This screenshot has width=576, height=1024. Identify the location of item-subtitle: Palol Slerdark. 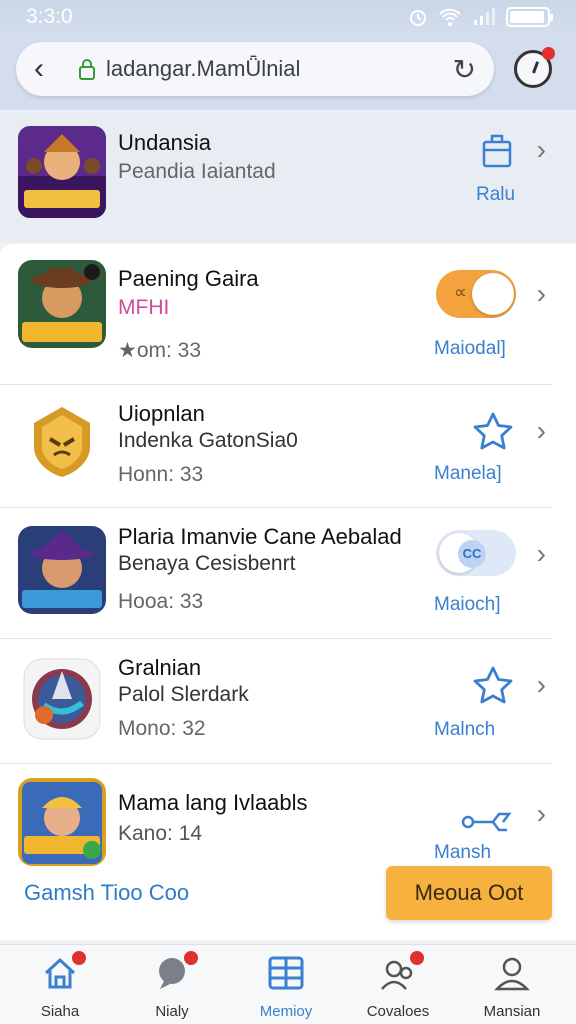
(183, 694).